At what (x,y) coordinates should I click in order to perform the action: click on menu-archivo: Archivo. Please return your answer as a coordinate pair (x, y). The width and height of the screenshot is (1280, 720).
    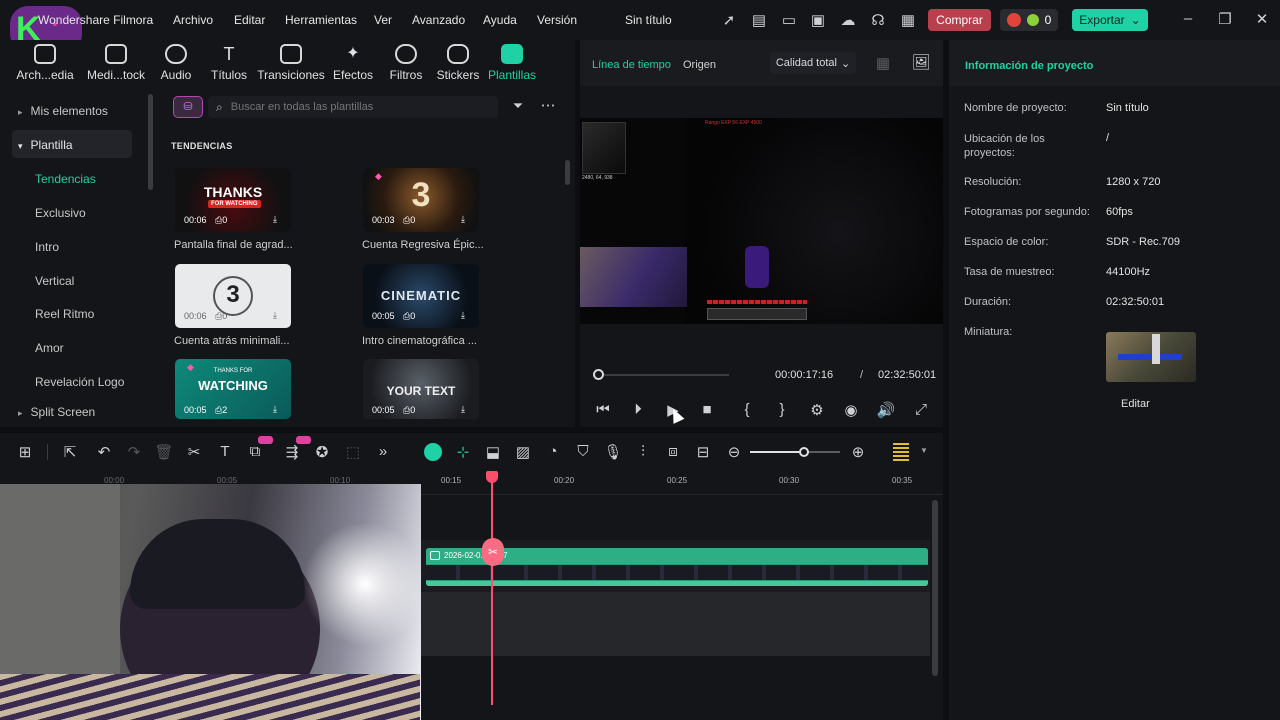
    Looking at the image, I should click on (193, 20).